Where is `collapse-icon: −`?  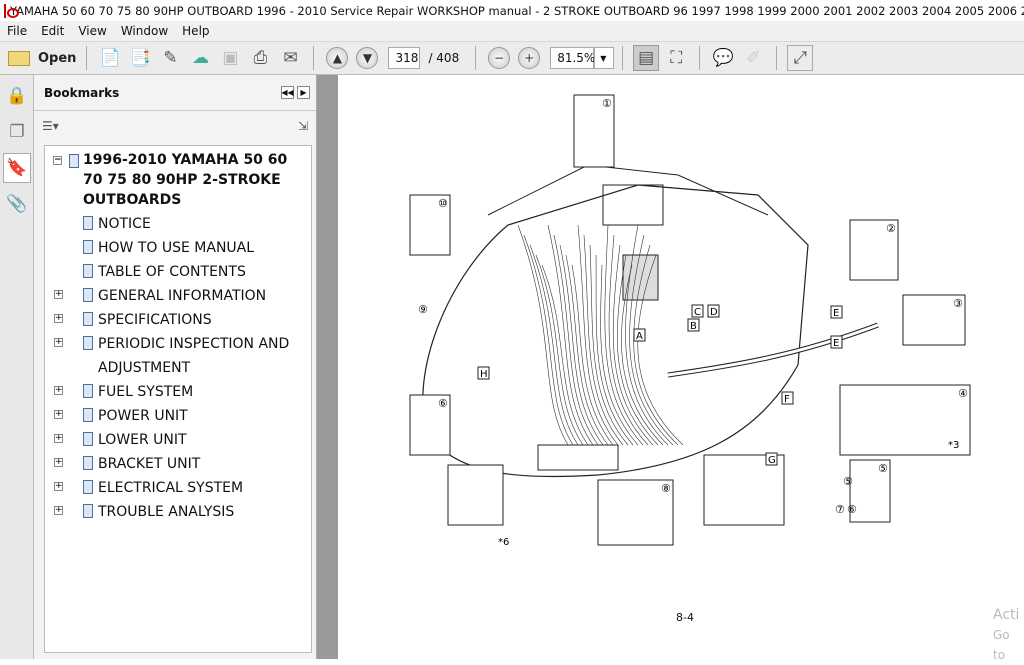 collapse-icon: − is located at coordinates (57, 160).